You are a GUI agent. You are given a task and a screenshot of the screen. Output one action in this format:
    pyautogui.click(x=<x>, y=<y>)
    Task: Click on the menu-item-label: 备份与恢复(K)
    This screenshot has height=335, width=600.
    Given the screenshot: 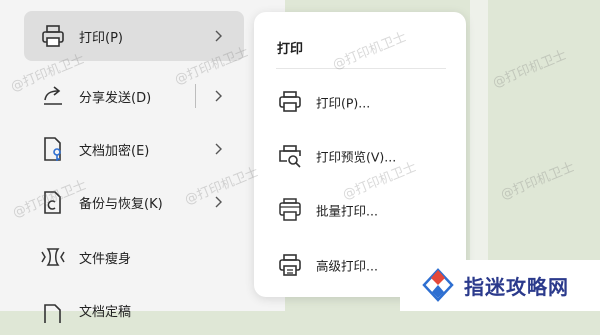 What is the action you would take?
    pyautogui.click(x=121, y=204)
    